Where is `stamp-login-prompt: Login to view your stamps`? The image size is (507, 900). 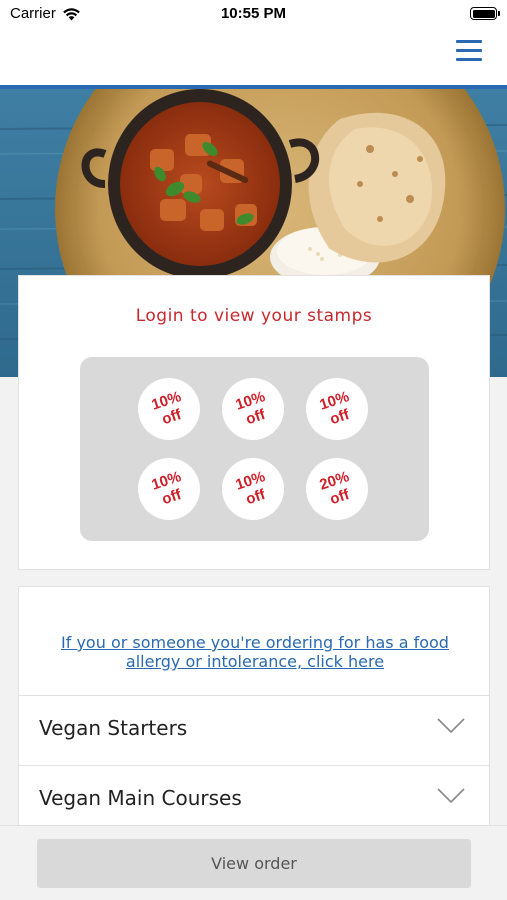
stamp-login-prompt: Login to view your stamps is located at coordinates (254, 316).